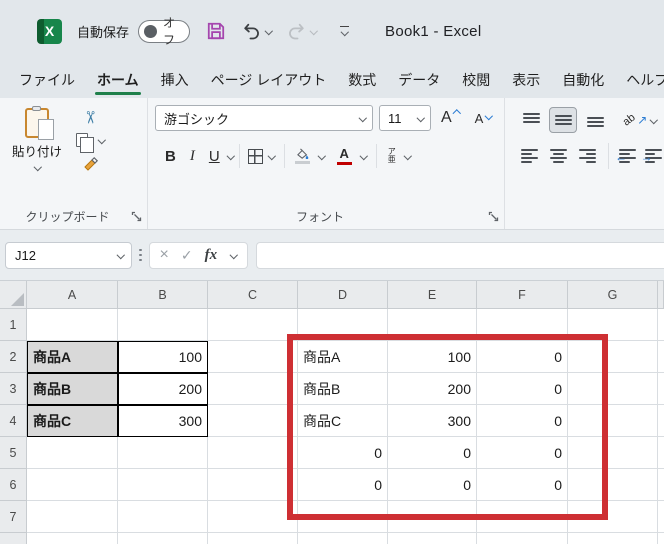 Image resolution: width=664 pixels, height=544 pixels. What do you see at coordinates (72, 357) in the screenshot?
I see `cell-A2: 商品A` at bounding box center [72, 357].